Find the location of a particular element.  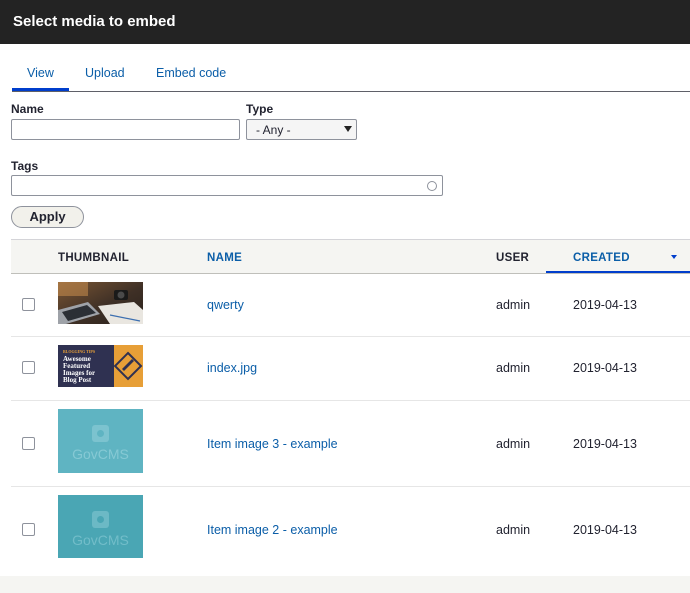

tags-label: Tags is located at coordinates (25, 166).